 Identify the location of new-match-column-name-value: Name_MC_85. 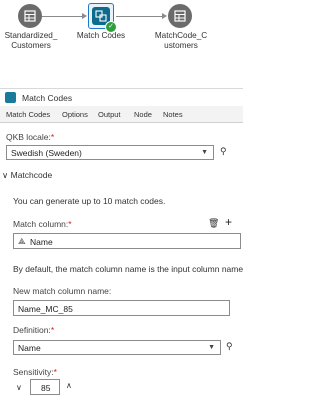
(45, 309).